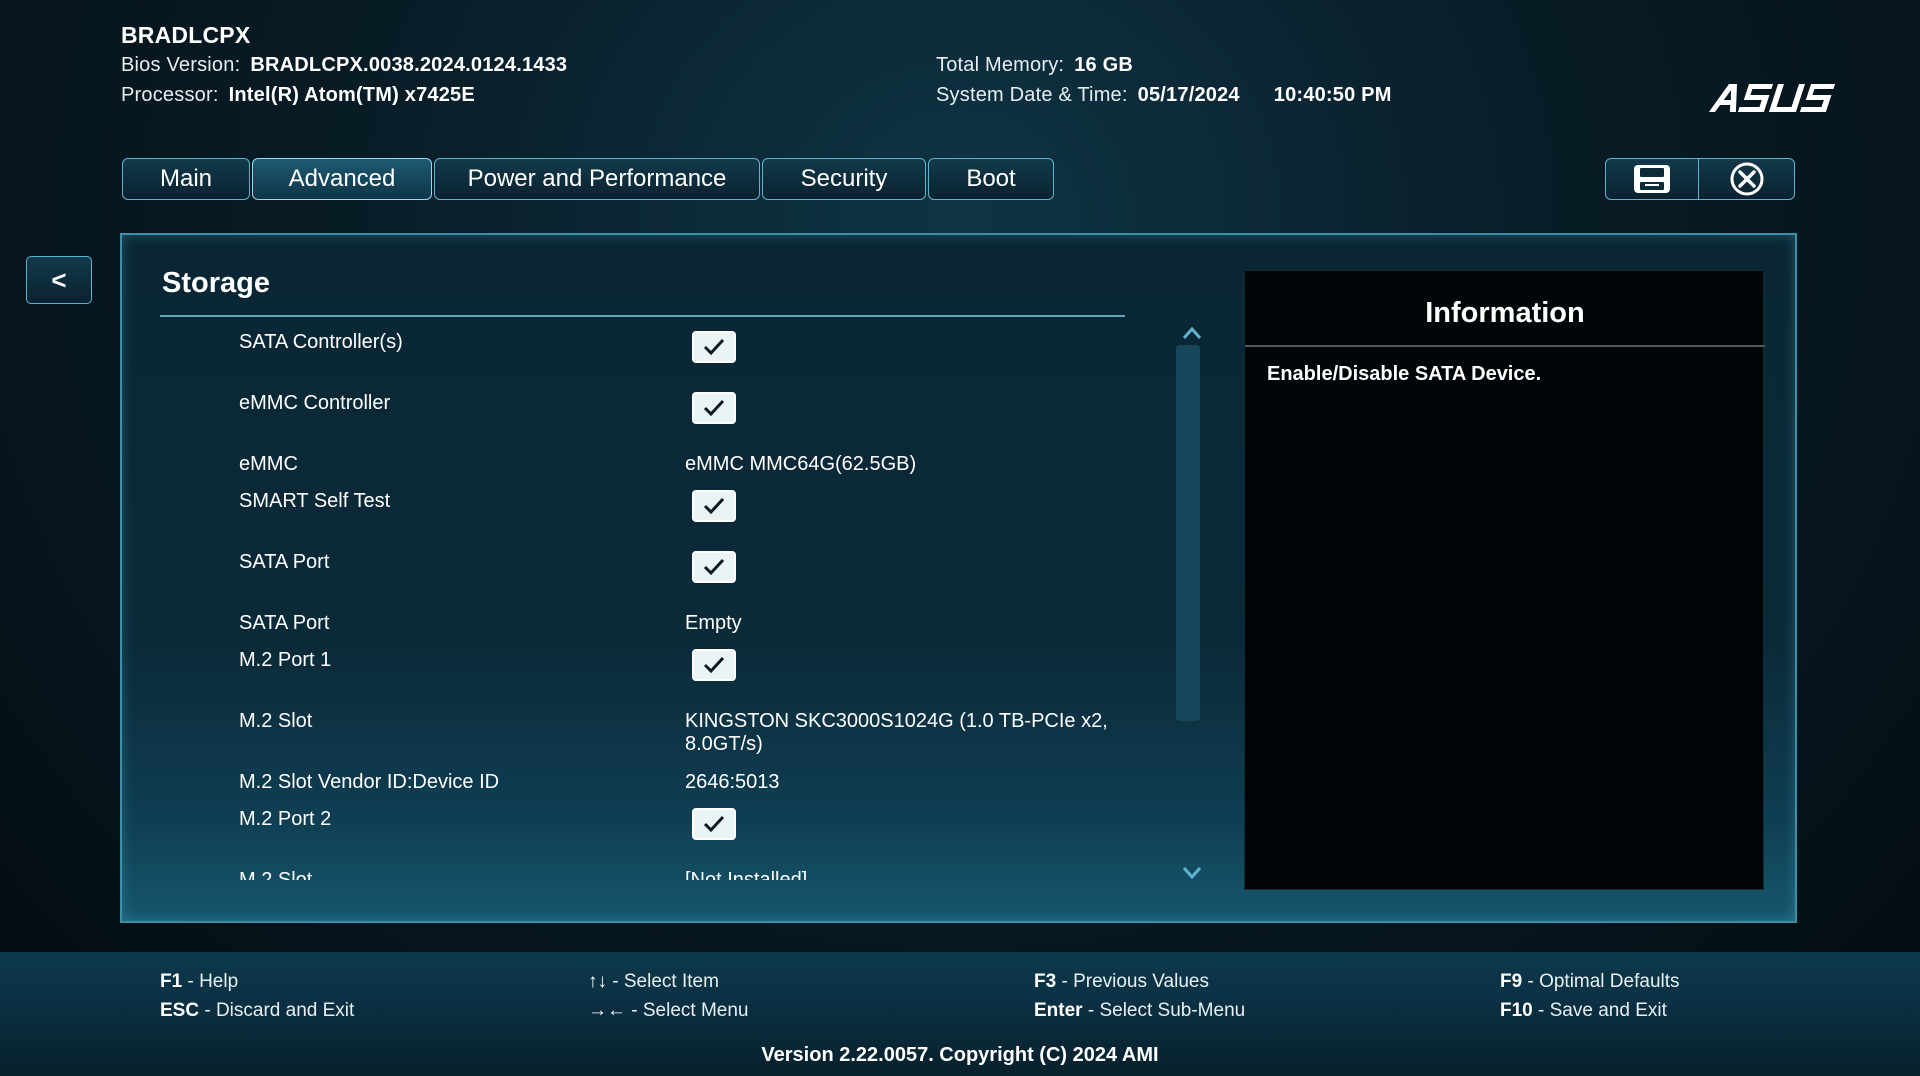 This screenshot has width=1920, height=1076. I want to click on sata-port-checkbox, so click(714, 567).